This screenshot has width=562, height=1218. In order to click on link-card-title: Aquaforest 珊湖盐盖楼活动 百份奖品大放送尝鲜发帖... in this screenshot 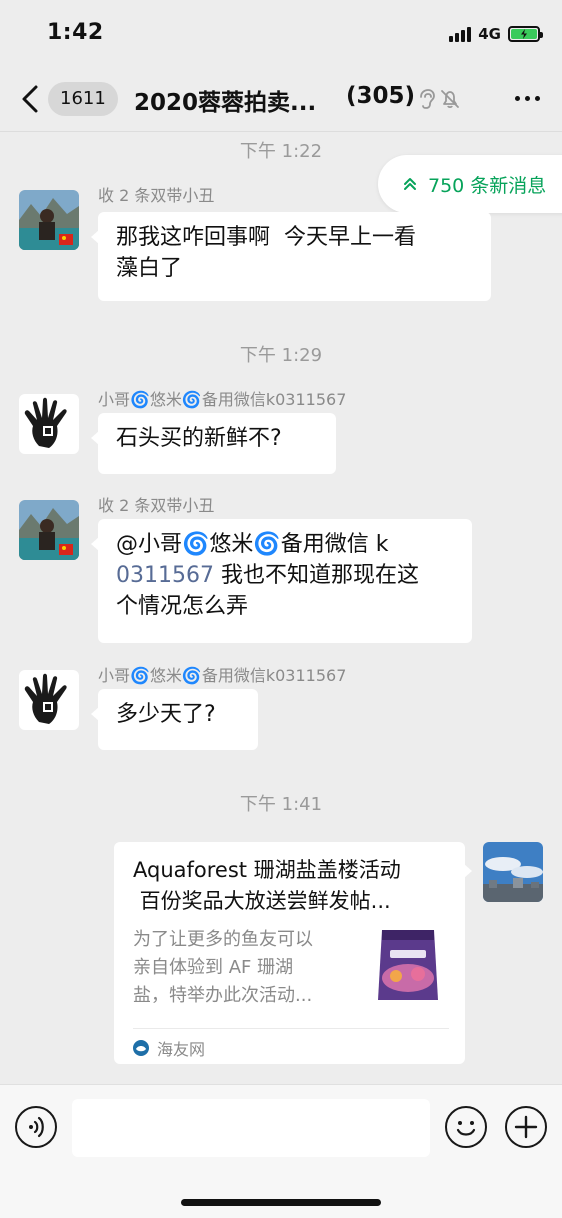, I will do `click(292, 886)`.